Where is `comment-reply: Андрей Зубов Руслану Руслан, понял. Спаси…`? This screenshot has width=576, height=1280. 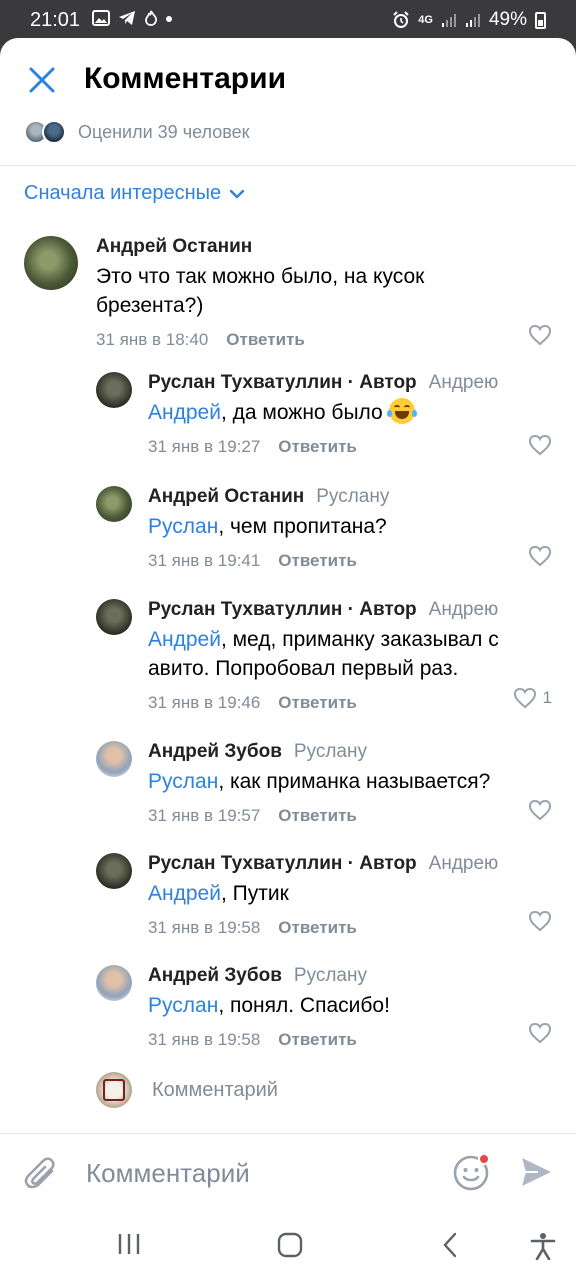
comment-reply: Андрей Зубов Руслану Руслан, понял. Спаси… is located at coordinates (324, 1010).